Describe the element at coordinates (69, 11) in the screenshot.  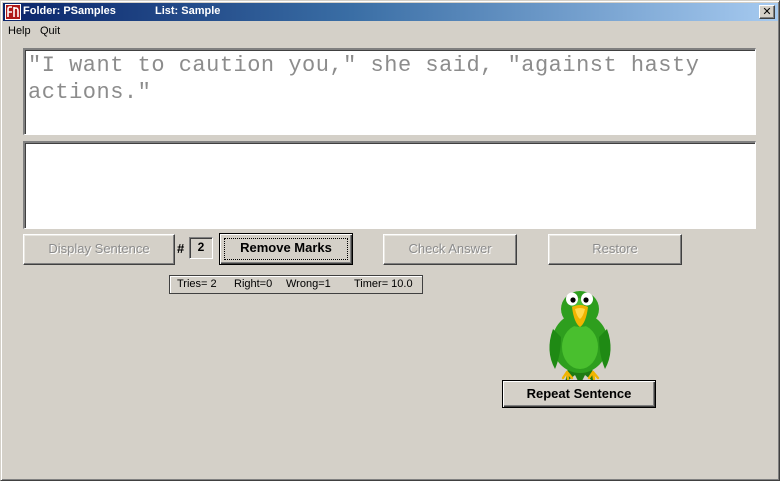
I see `title-folder: Folder: PSamples` at that location.